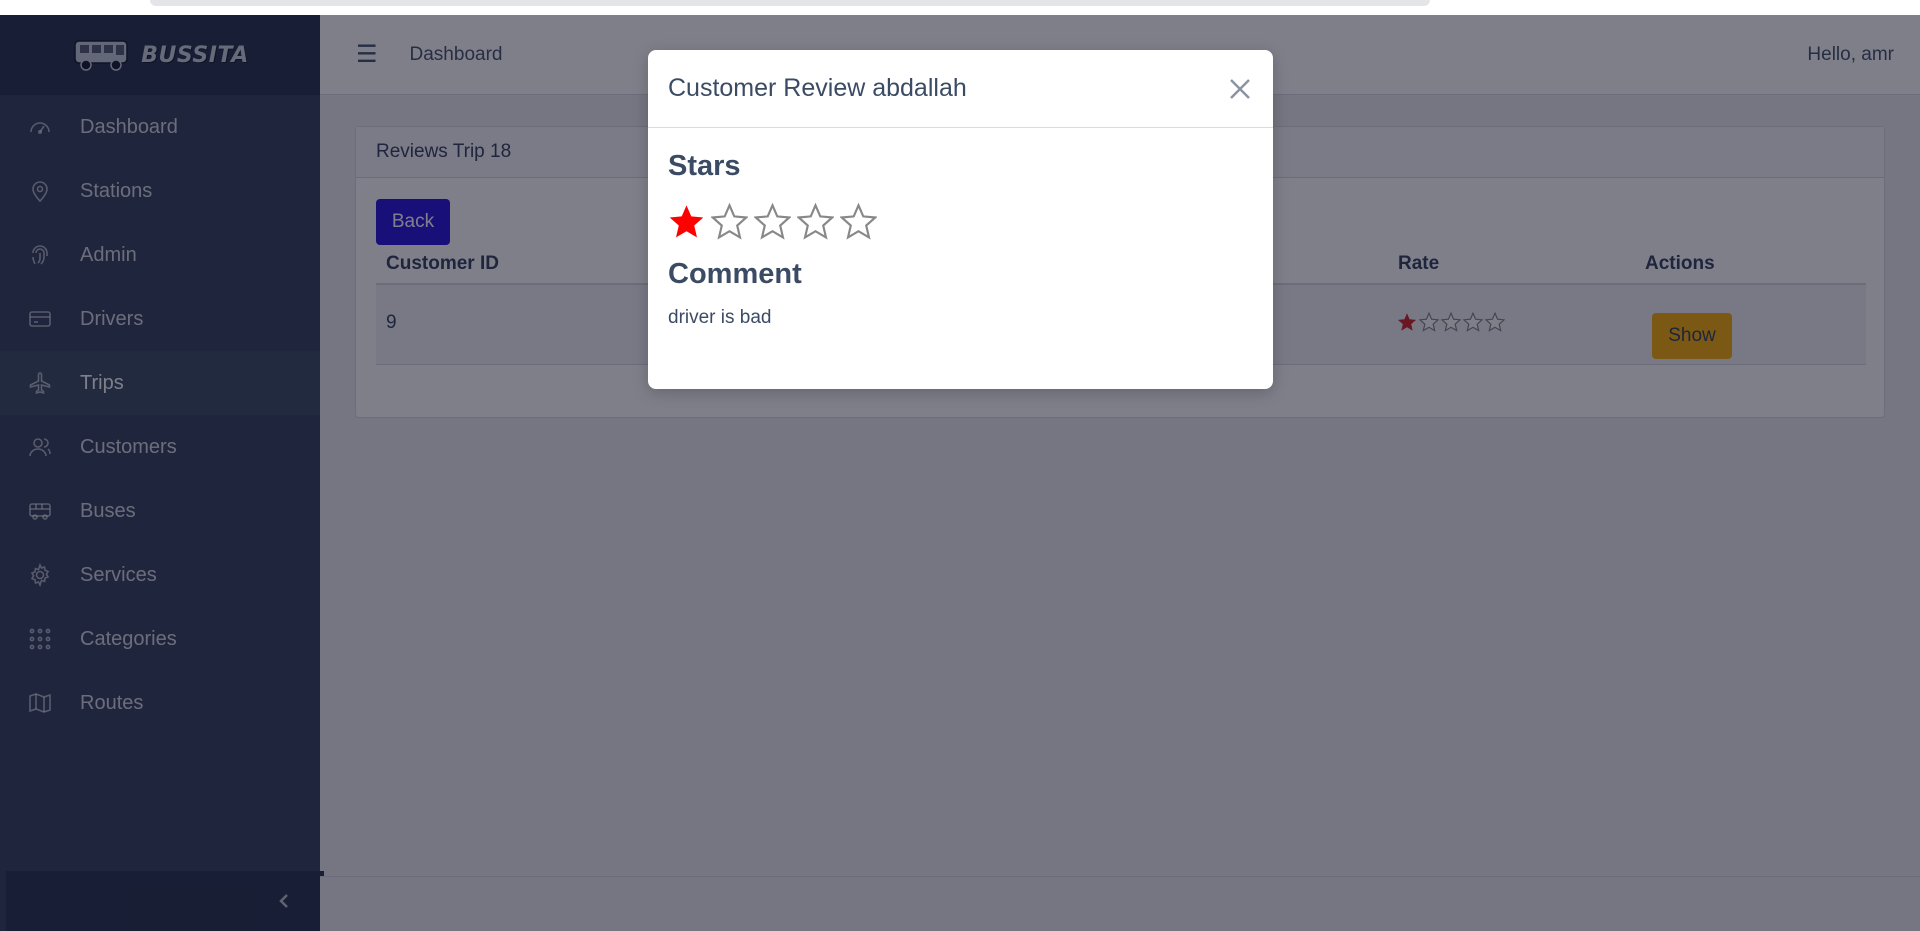  What do you see at coordinates (817, 88) in the screenshot?
I see `modal-title: Customer Review abdallah` at bounding box center [817, 88].